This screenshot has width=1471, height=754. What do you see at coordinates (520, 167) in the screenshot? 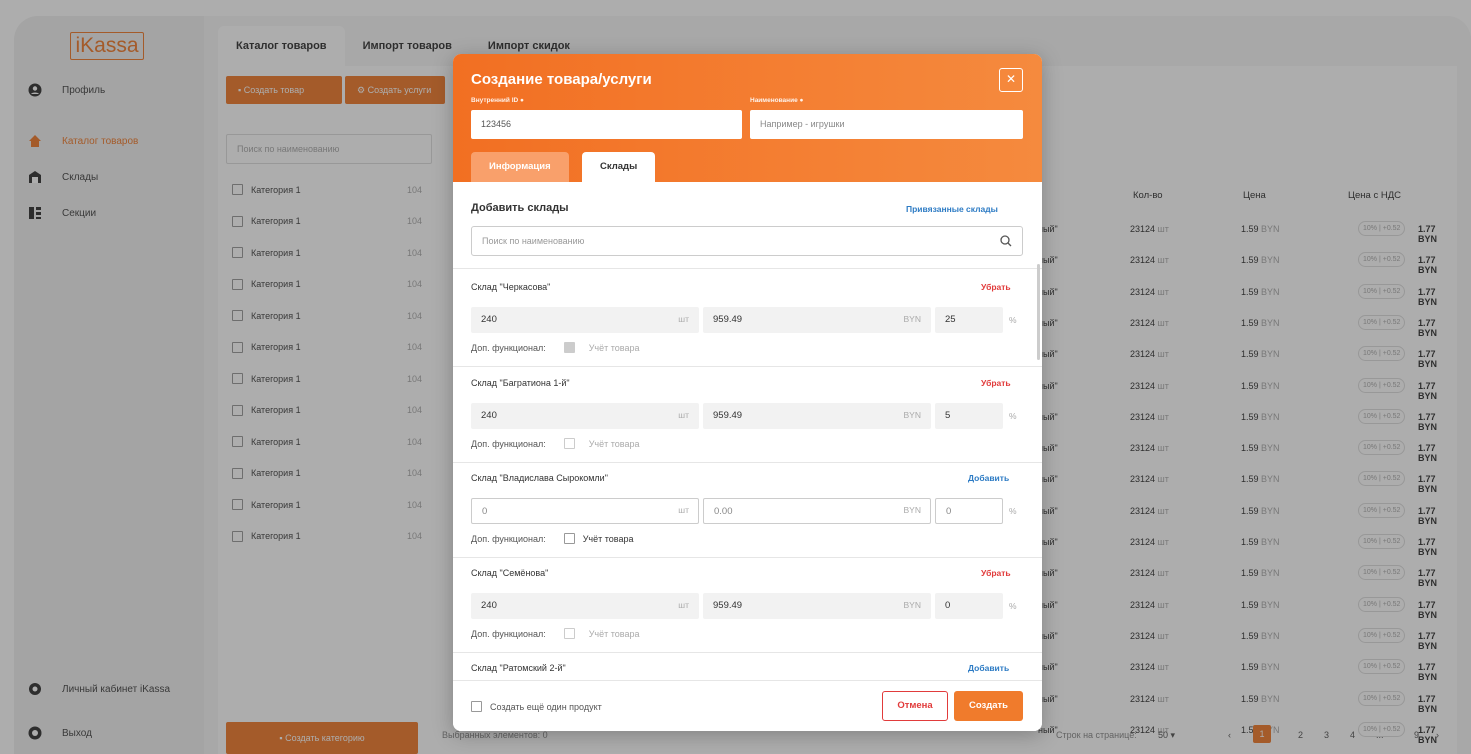
I see `tab-information: Информация` at bounding box center [520, 167].